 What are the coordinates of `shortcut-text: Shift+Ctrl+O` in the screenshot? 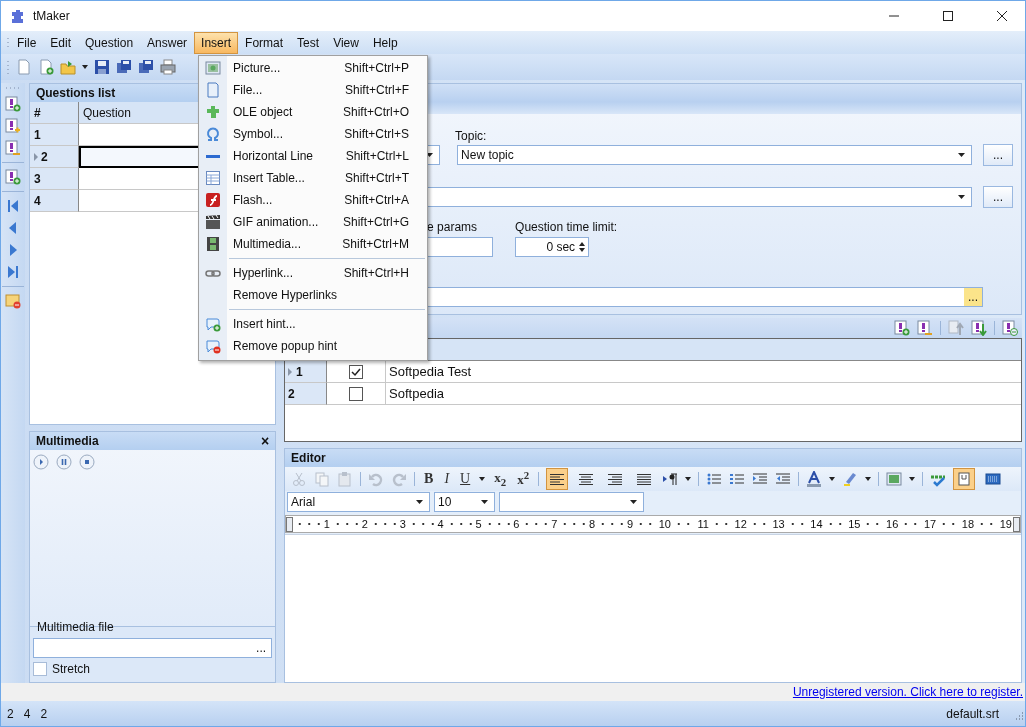 It's located at (375, 112).